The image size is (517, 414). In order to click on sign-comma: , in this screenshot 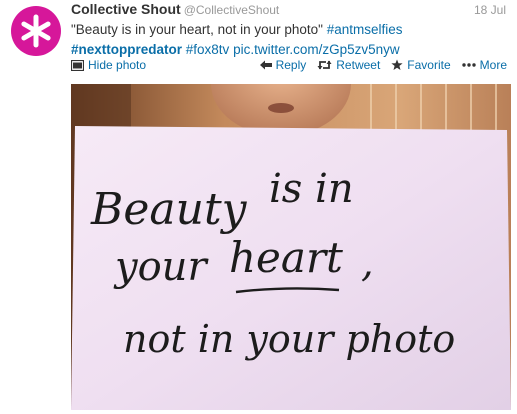, I will do `click(367, 263)`.